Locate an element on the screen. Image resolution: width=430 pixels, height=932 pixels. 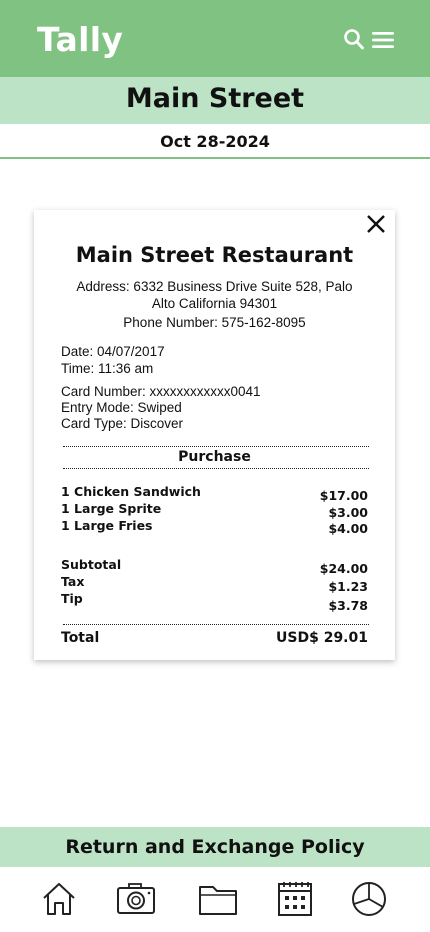
purchase-label: Purchase is located at coordinates (214, 457).